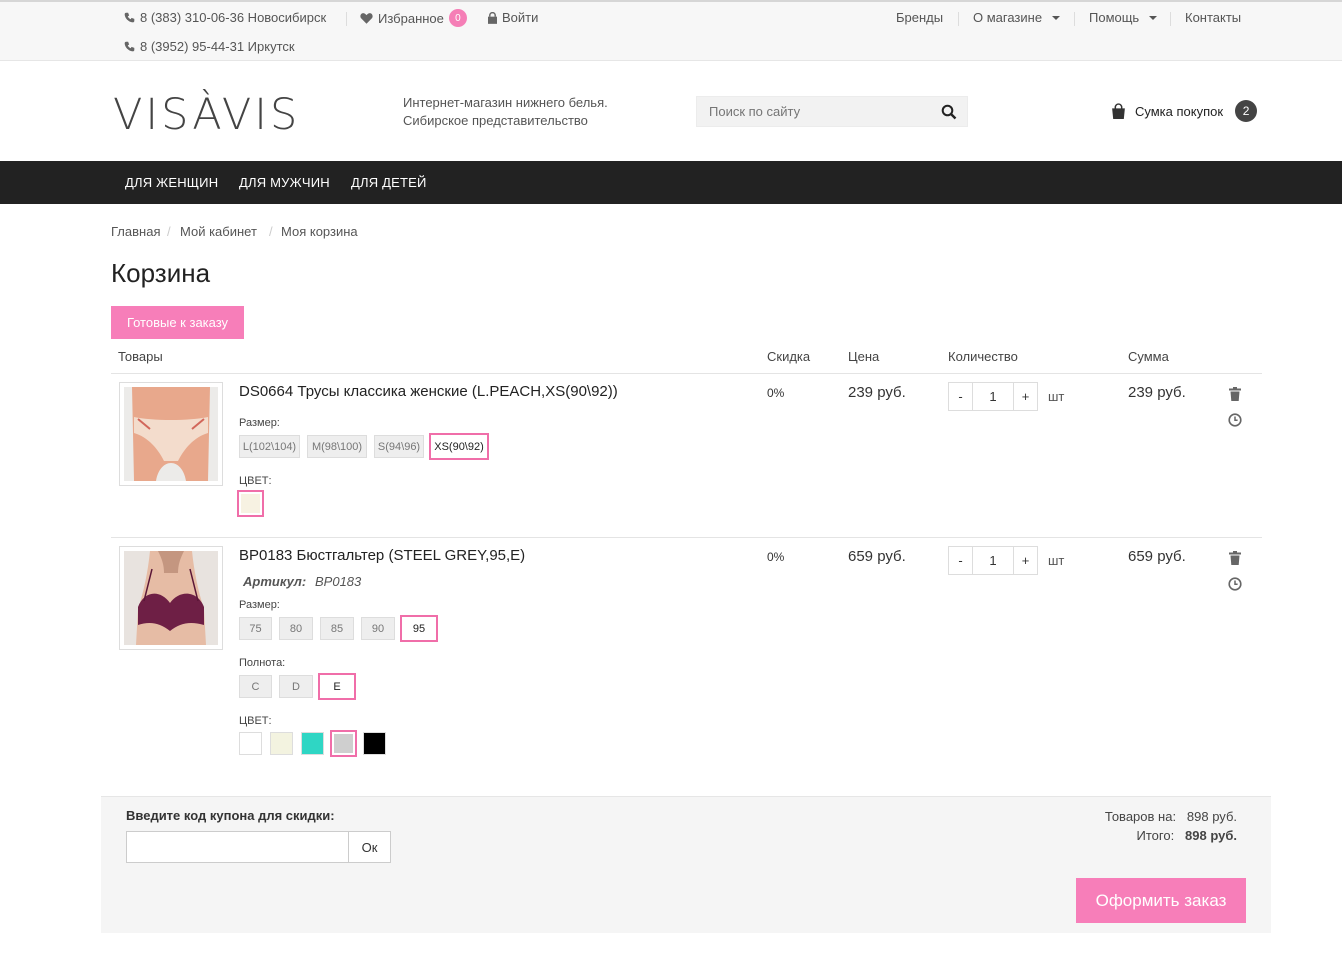 This screenshot has width=1342, height=954. Describe the element at coordinates (419, 628) in the screenshot. I see `size-option-selected: 95` at that location.